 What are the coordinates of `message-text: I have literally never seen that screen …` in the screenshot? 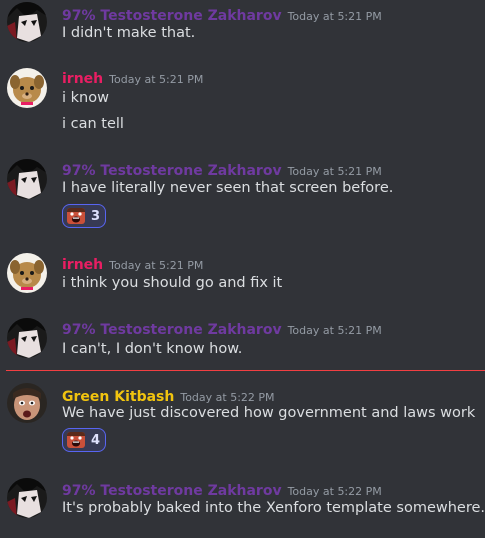 It's located at (228, 188).